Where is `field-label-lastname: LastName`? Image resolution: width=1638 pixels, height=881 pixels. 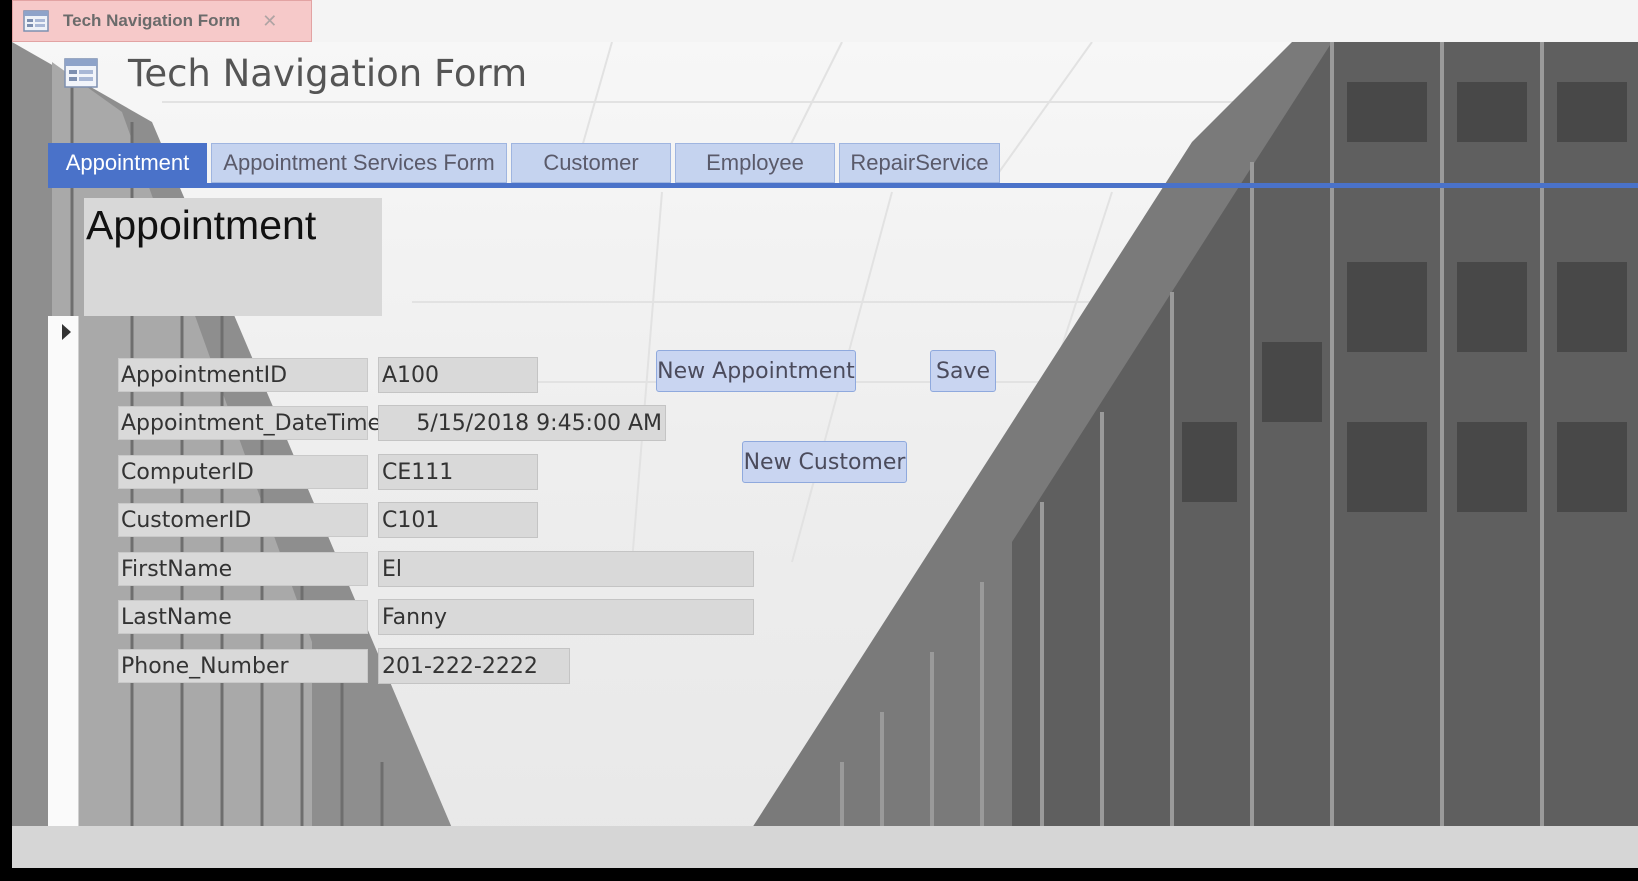
field-label-lastname: LastName is located at coordinates (243, 617).